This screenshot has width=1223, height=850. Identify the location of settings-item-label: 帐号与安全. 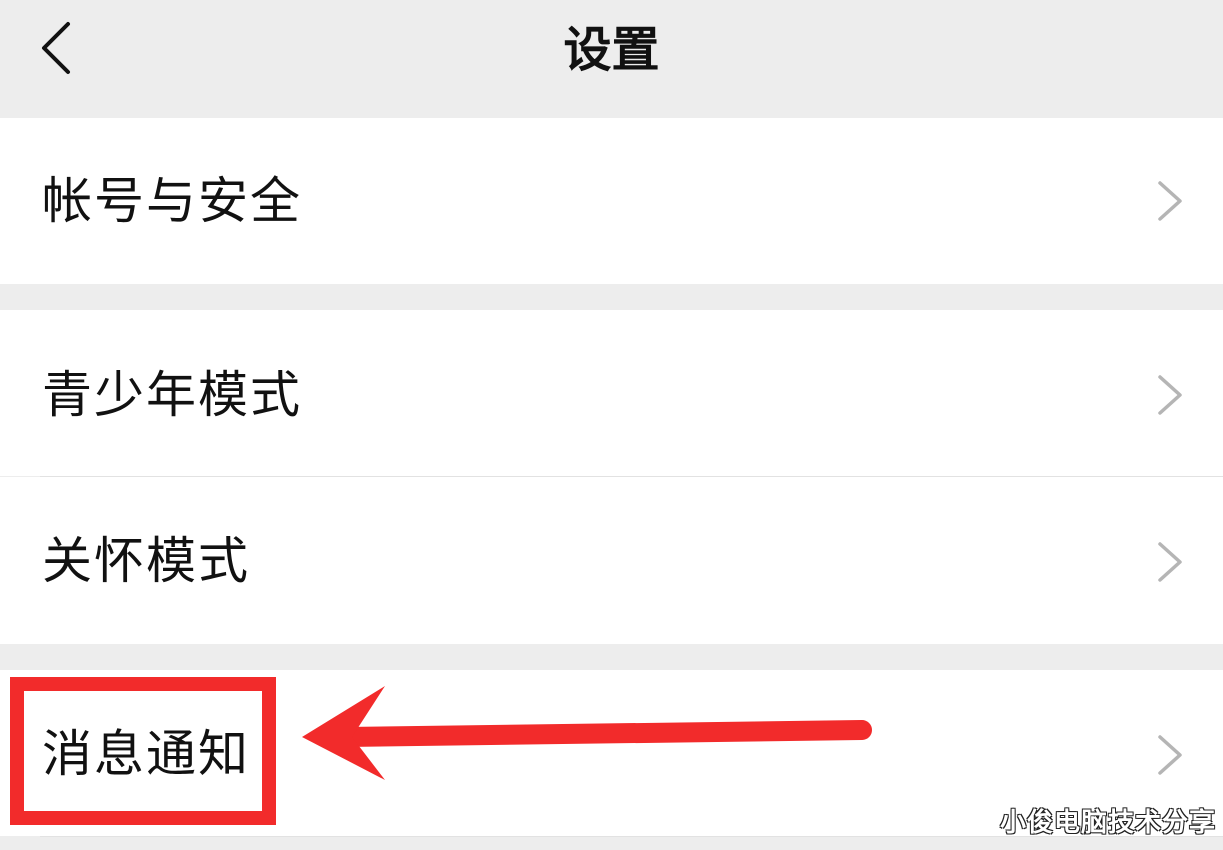
(172, 201).